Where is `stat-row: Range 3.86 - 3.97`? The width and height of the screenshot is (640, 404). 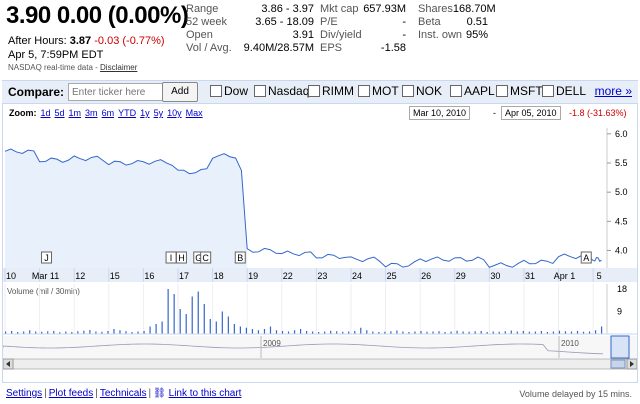
stat-row: Range 3.86 - 3.97 is located at coordinates (250, 9).